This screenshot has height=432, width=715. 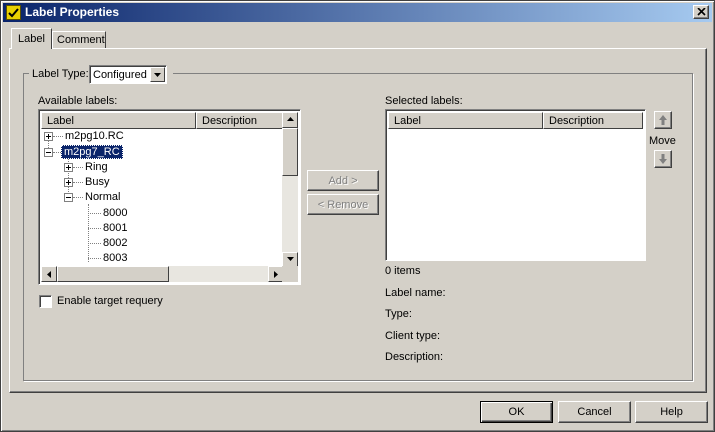 What do you see at coordinates (516, 412) in the screenshot?
I see `ok-button: OK` at bounding box center [516, 412].